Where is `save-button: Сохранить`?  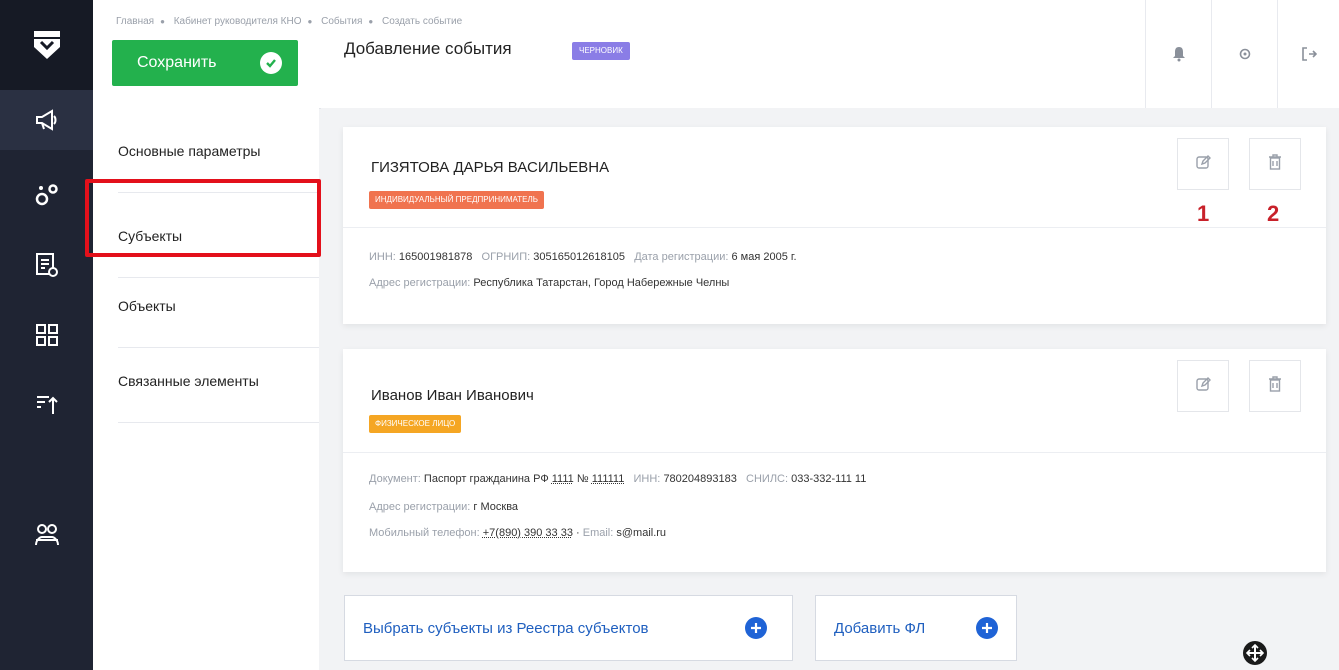 save-button: Сохранить is located at coordinates (205, 63).